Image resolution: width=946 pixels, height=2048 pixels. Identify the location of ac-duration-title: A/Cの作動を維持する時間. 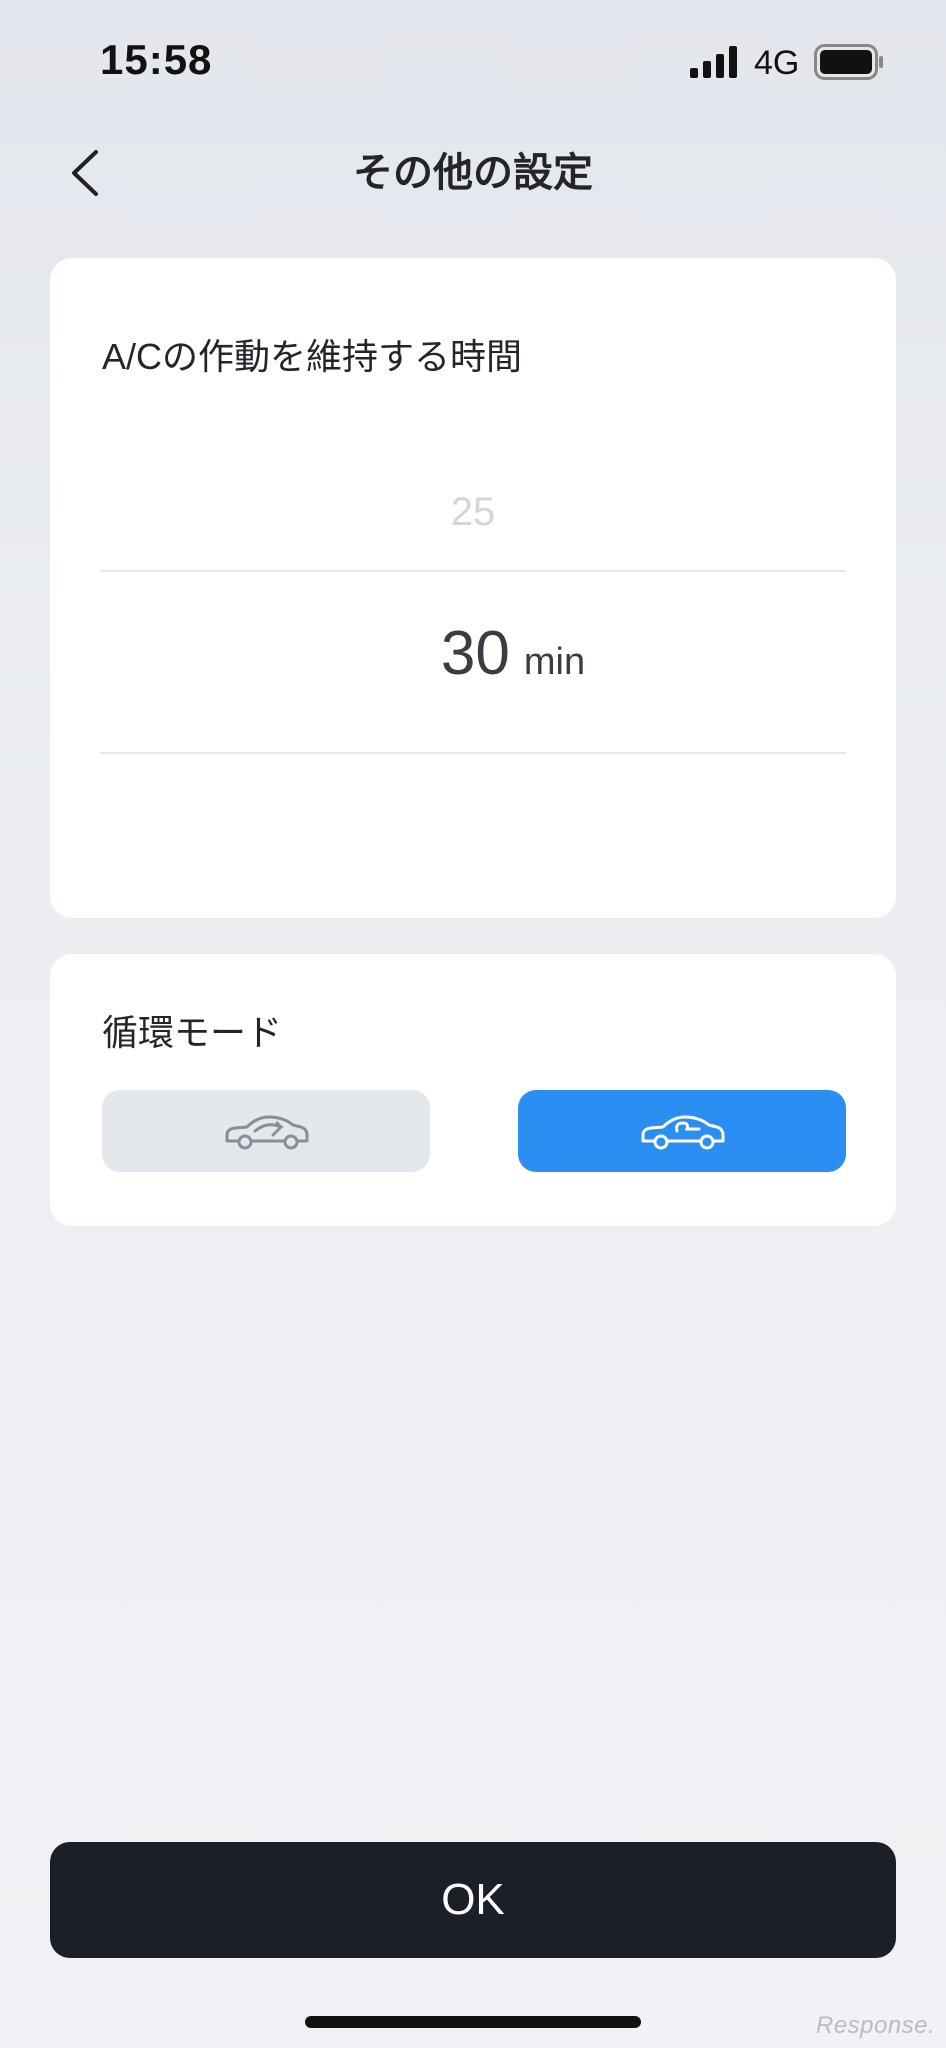
(312, 356).